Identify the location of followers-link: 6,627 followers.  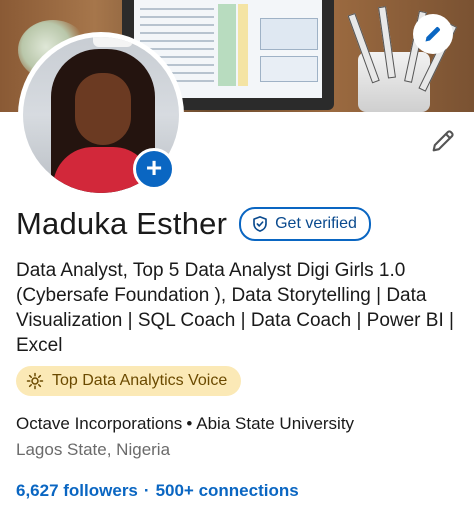
(77, 490).